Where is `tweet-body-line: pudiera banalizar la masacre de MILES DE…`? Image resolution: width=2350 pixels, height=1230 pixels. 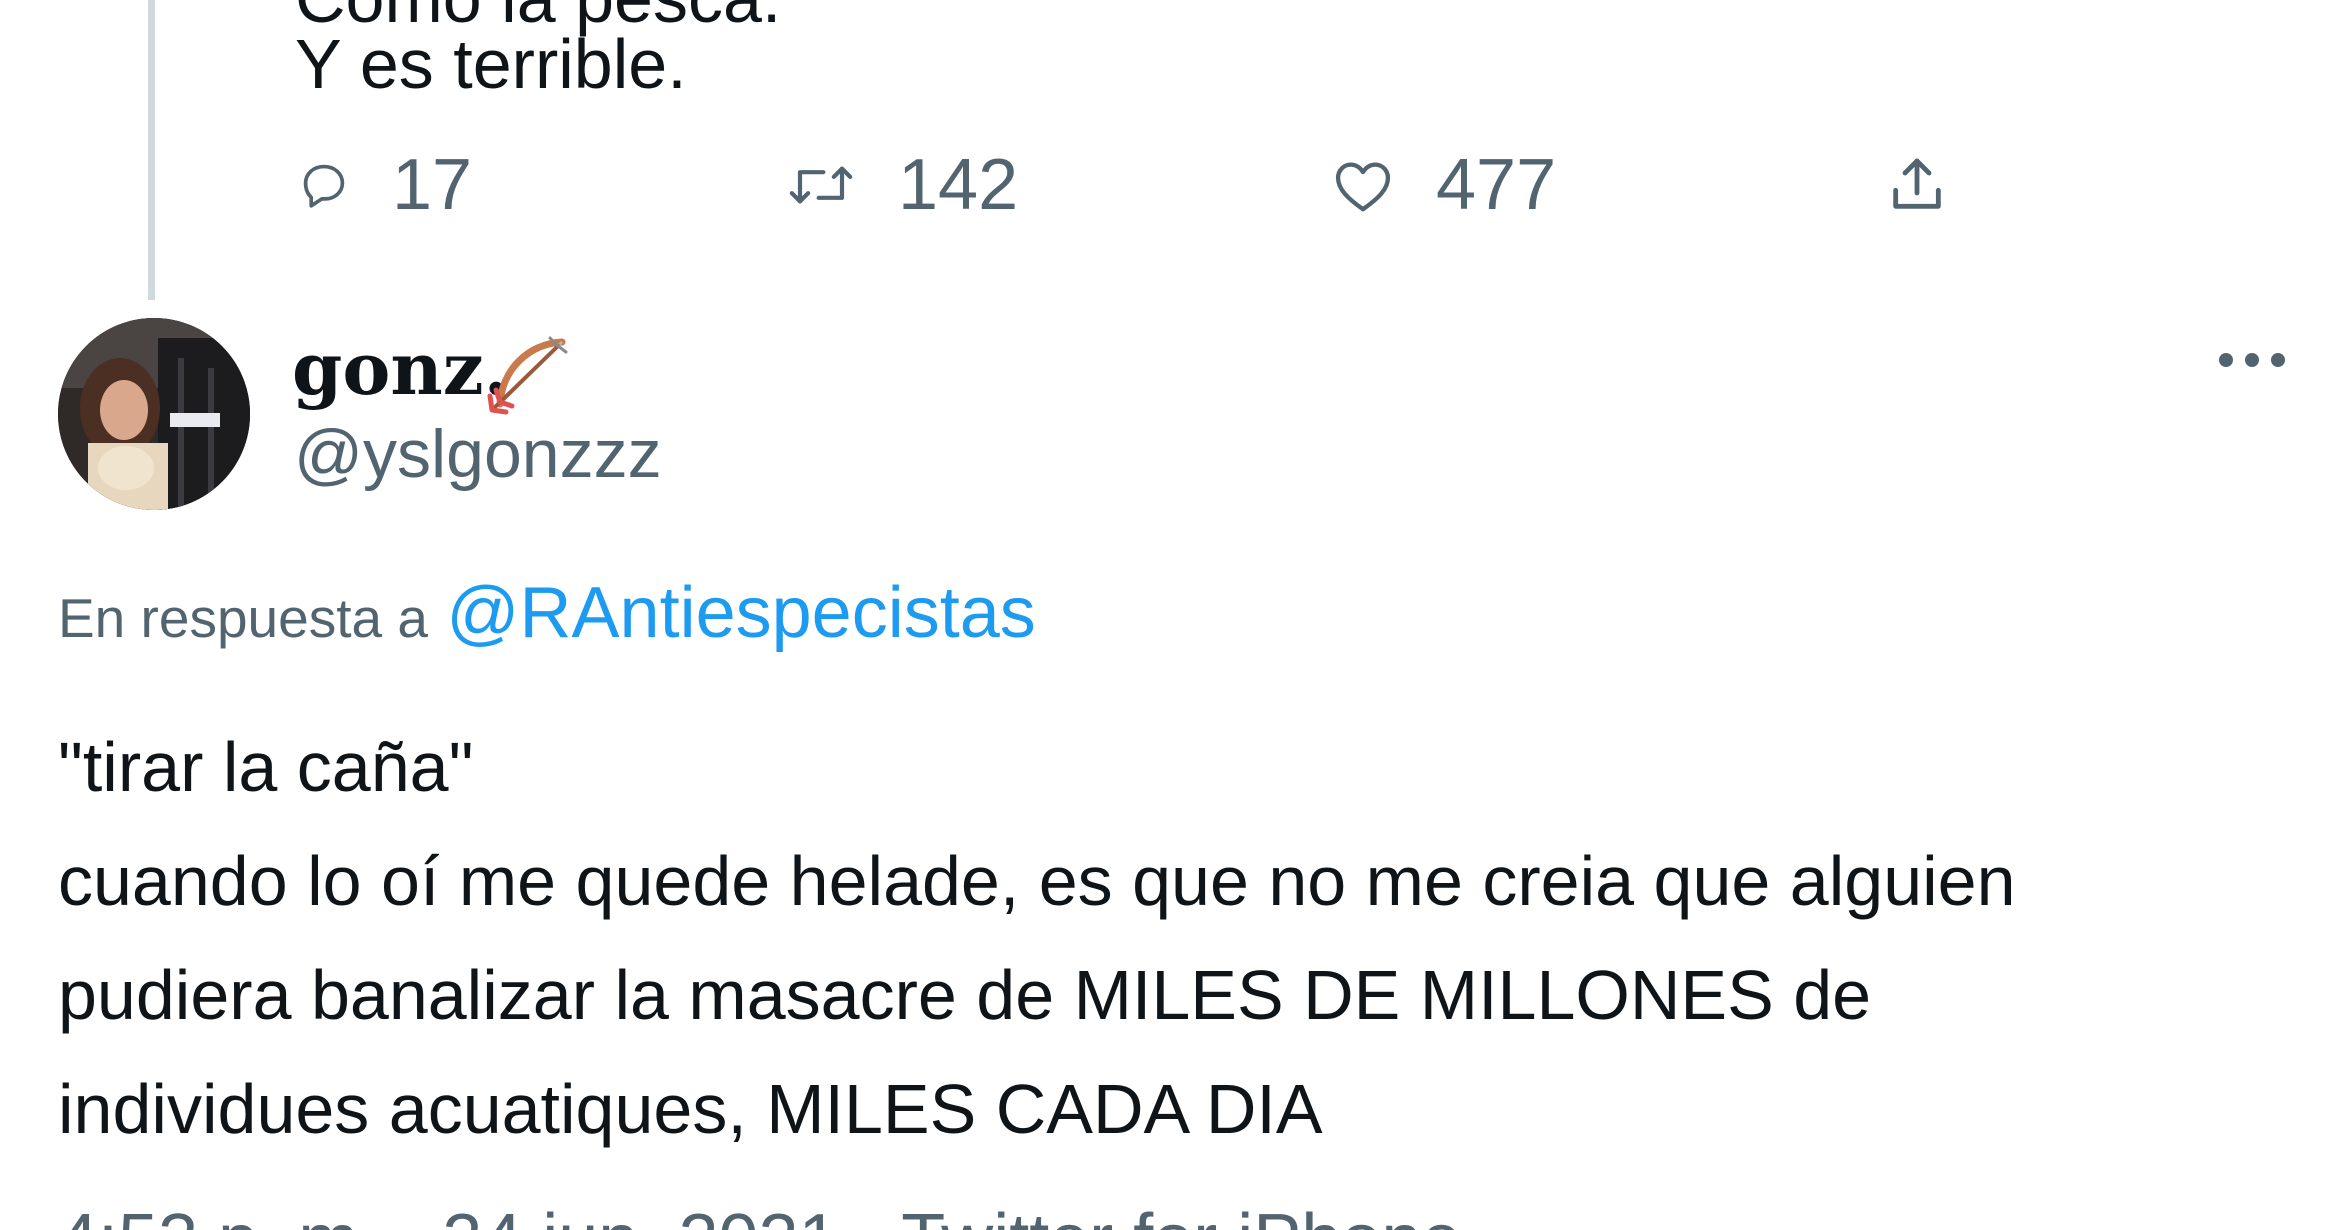
tweet-body-line: pudiera banalizar la masacre de MILES DE… is located at coordinates (965, 995).